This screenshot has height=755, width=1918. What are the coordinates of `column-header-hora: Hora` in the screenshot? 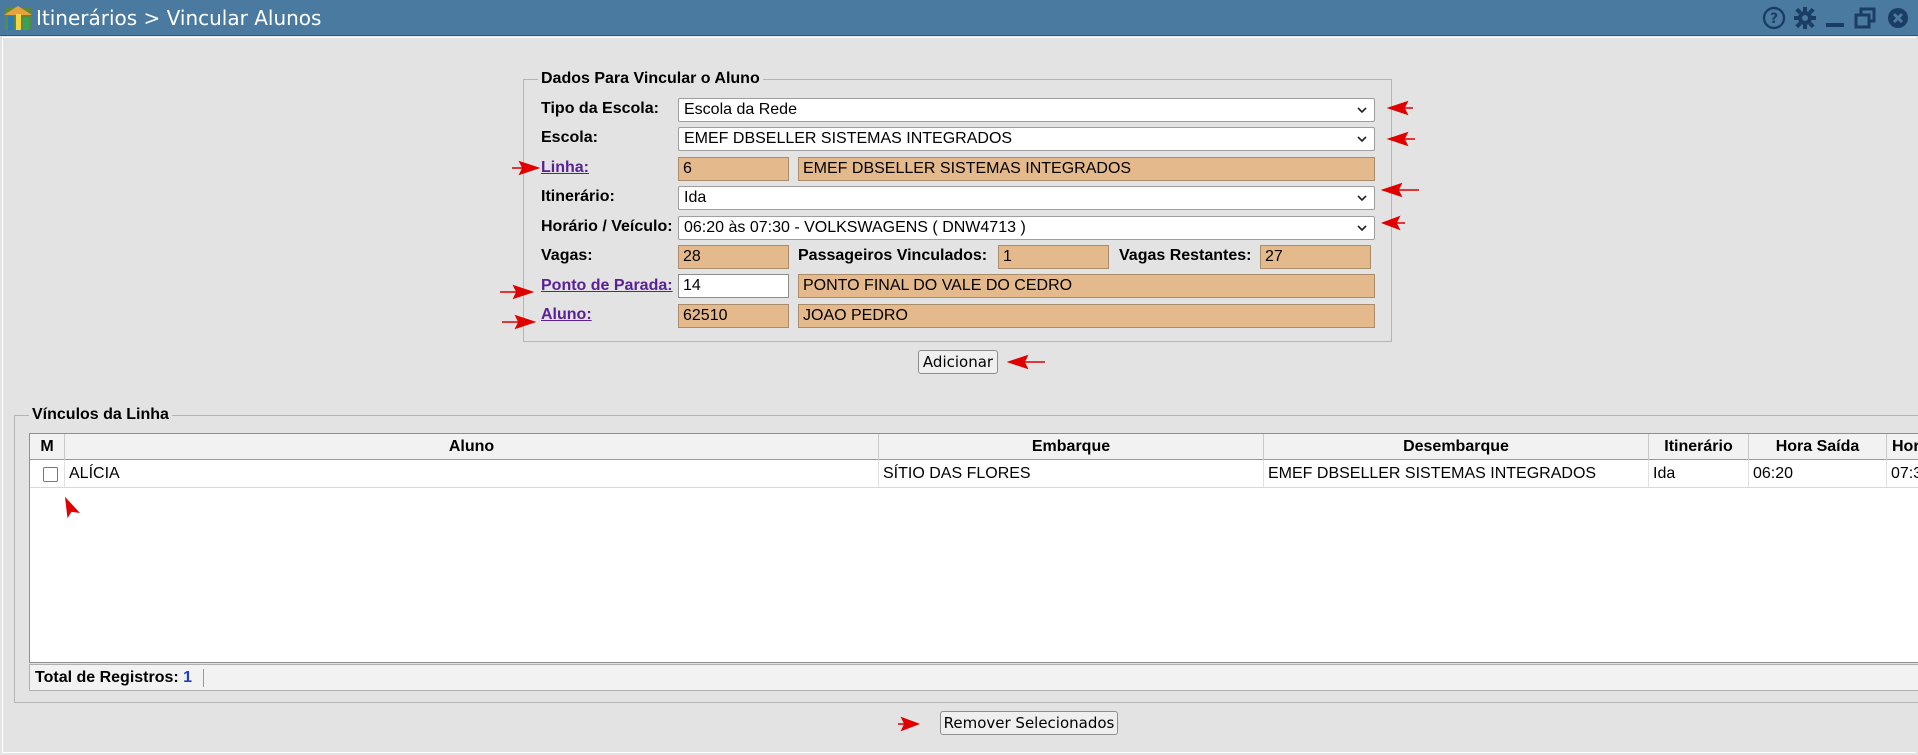 It's located at (1902, 447).